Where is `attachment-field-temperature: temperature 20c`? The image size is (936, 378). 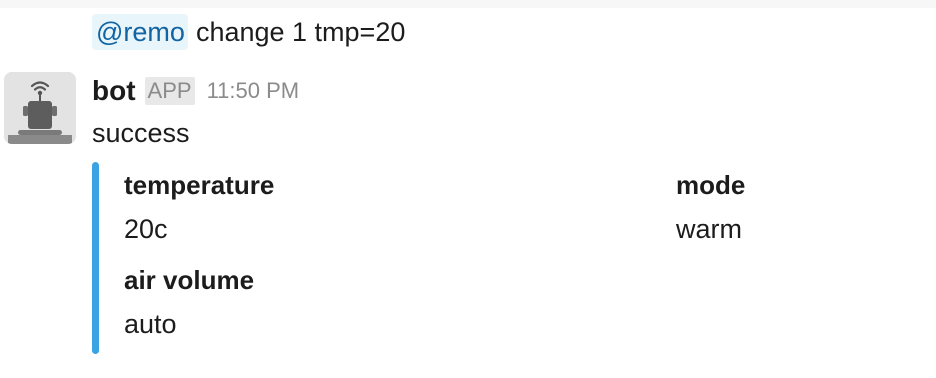
attachment-field-temperature: temperature 20c is located at coordinates (199, 207).